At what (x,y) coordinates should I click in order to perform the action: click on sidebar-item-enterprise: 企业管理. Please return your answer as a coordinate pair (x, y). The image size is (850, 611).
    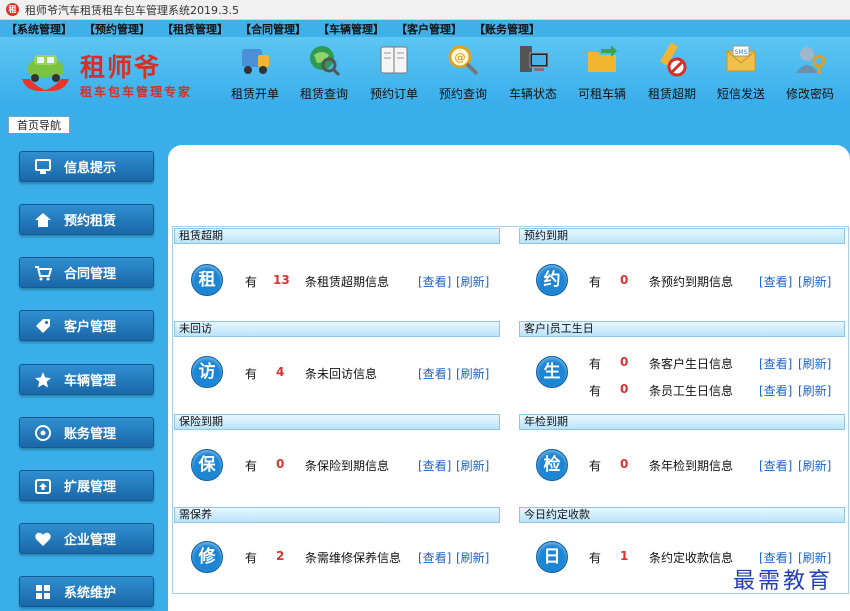
    Looking at the image, I should click on (86, 538).